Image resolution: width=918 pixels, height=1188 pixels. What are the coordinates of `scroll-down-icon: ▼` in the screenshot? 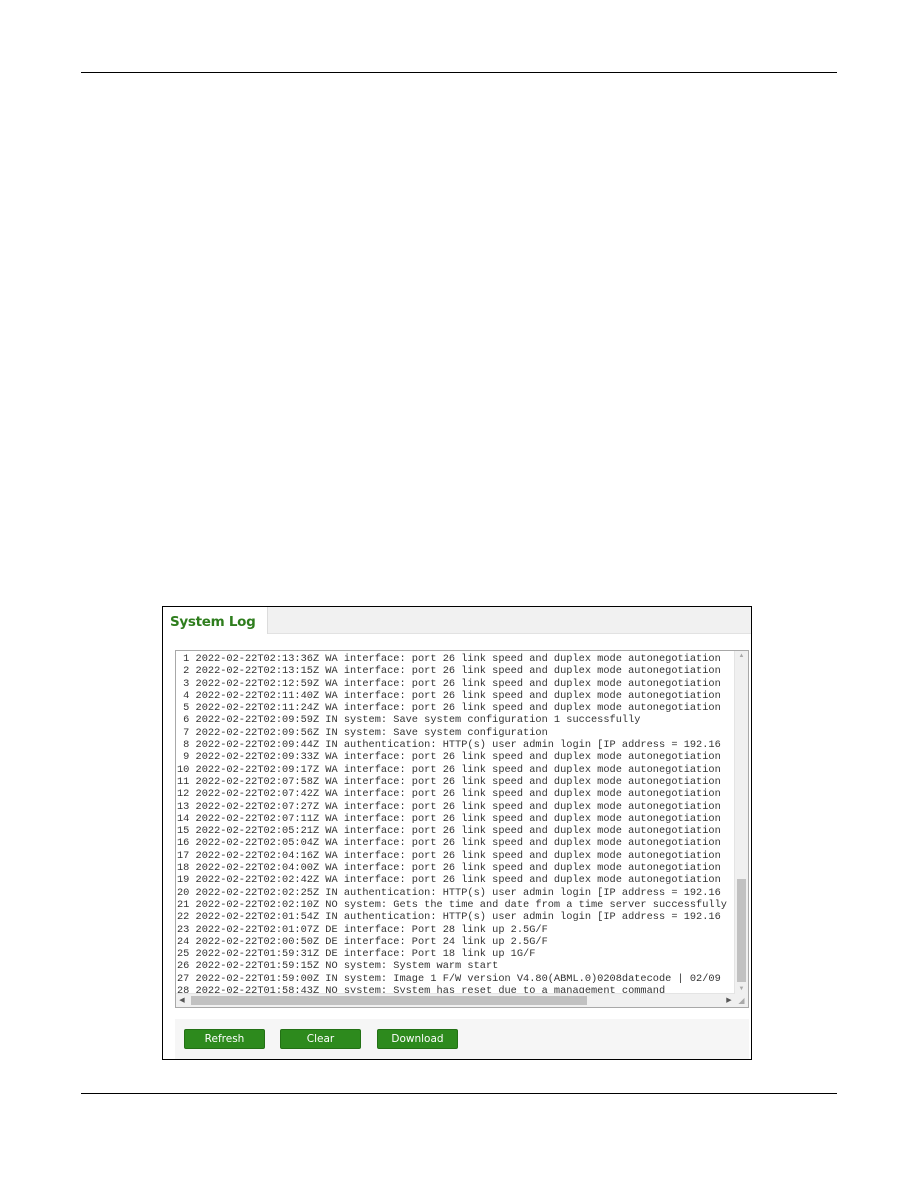 It's located at (741, 989).